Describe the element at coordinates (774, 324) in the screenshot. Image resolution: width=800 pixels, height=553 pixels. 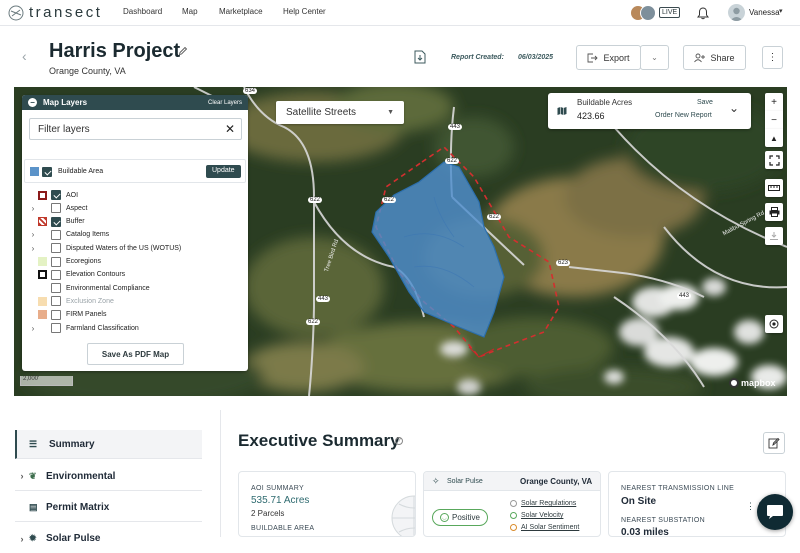
I see `locate-button` at that location.